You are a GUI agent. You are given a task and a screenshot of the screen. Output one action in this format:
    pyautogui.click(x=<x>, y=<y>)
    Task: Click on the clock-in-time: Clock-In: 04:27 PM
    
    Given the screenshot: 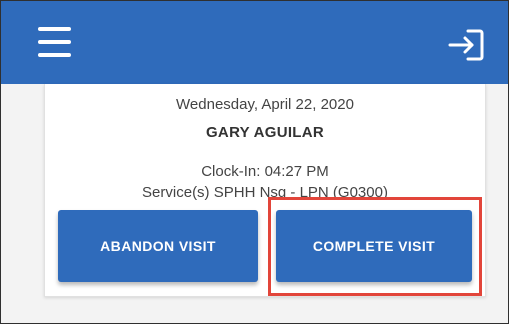 What is the action you would take?
    pyautogui.click(x=265, y=171)
    